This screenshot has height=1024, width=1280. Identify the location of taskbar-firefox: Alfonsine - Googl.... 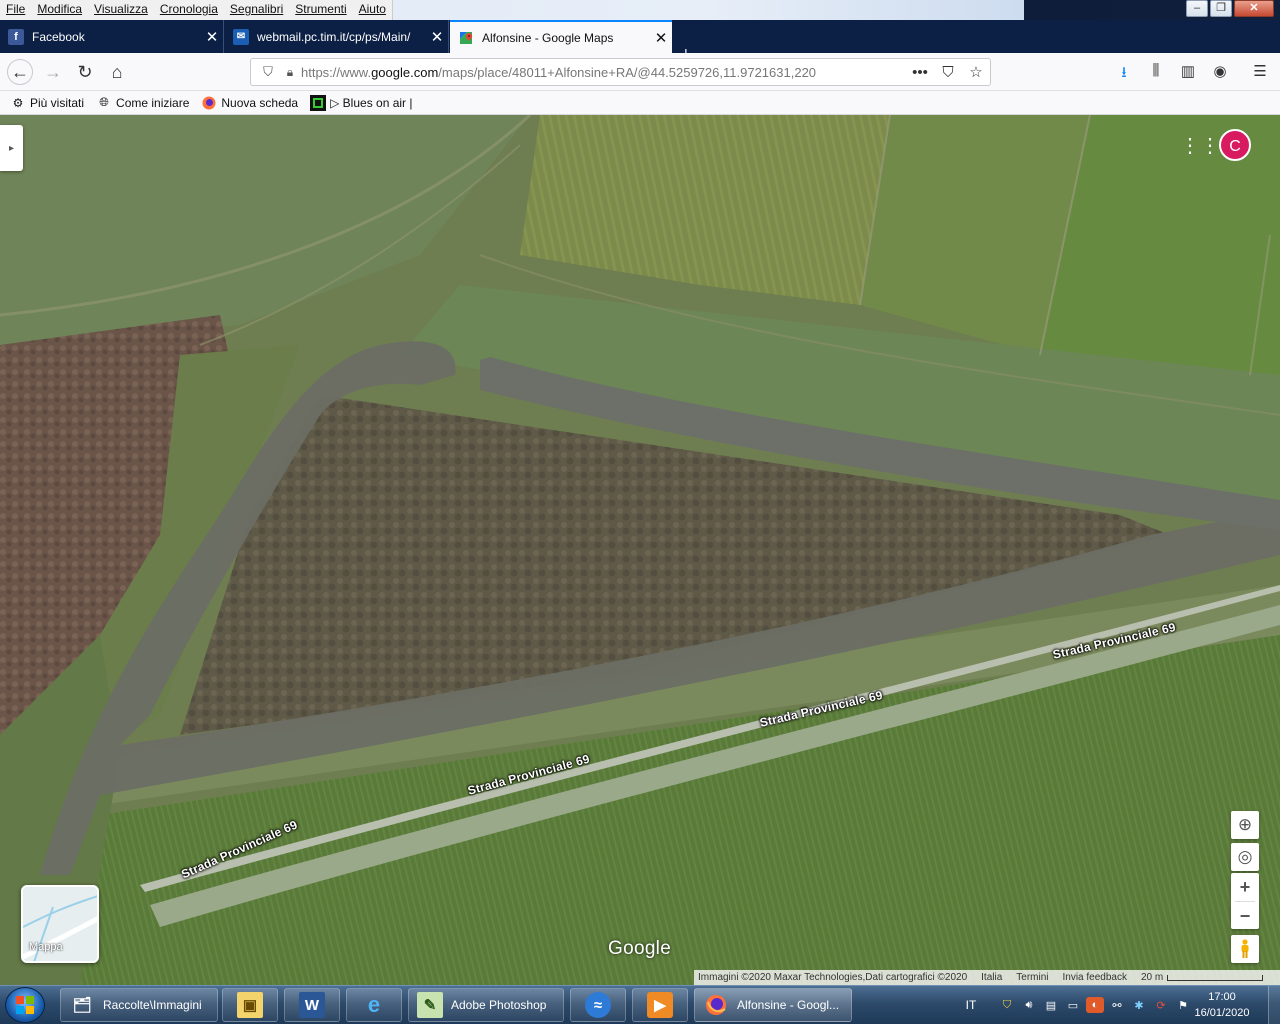
(773, 1005).